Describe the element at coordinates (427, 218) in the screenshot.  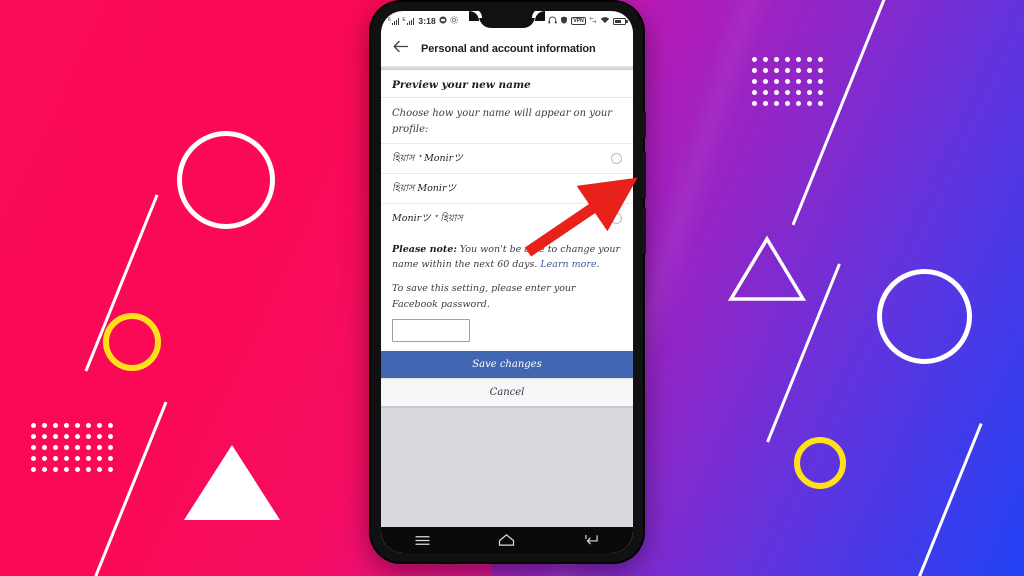
I see `name-option-label-3: Monirツ ᕀ হিয়াস` at that location.